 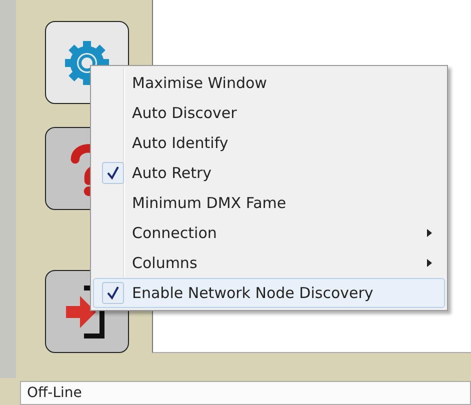 What do you see at coordinates (269, 173) in the screenshot?
I see `menu-item: Auto Retry` at bounding box center [269, 173].